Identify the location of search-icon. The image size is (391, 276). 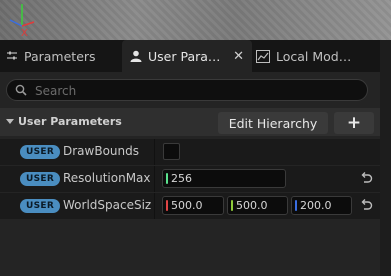
(21, 90).